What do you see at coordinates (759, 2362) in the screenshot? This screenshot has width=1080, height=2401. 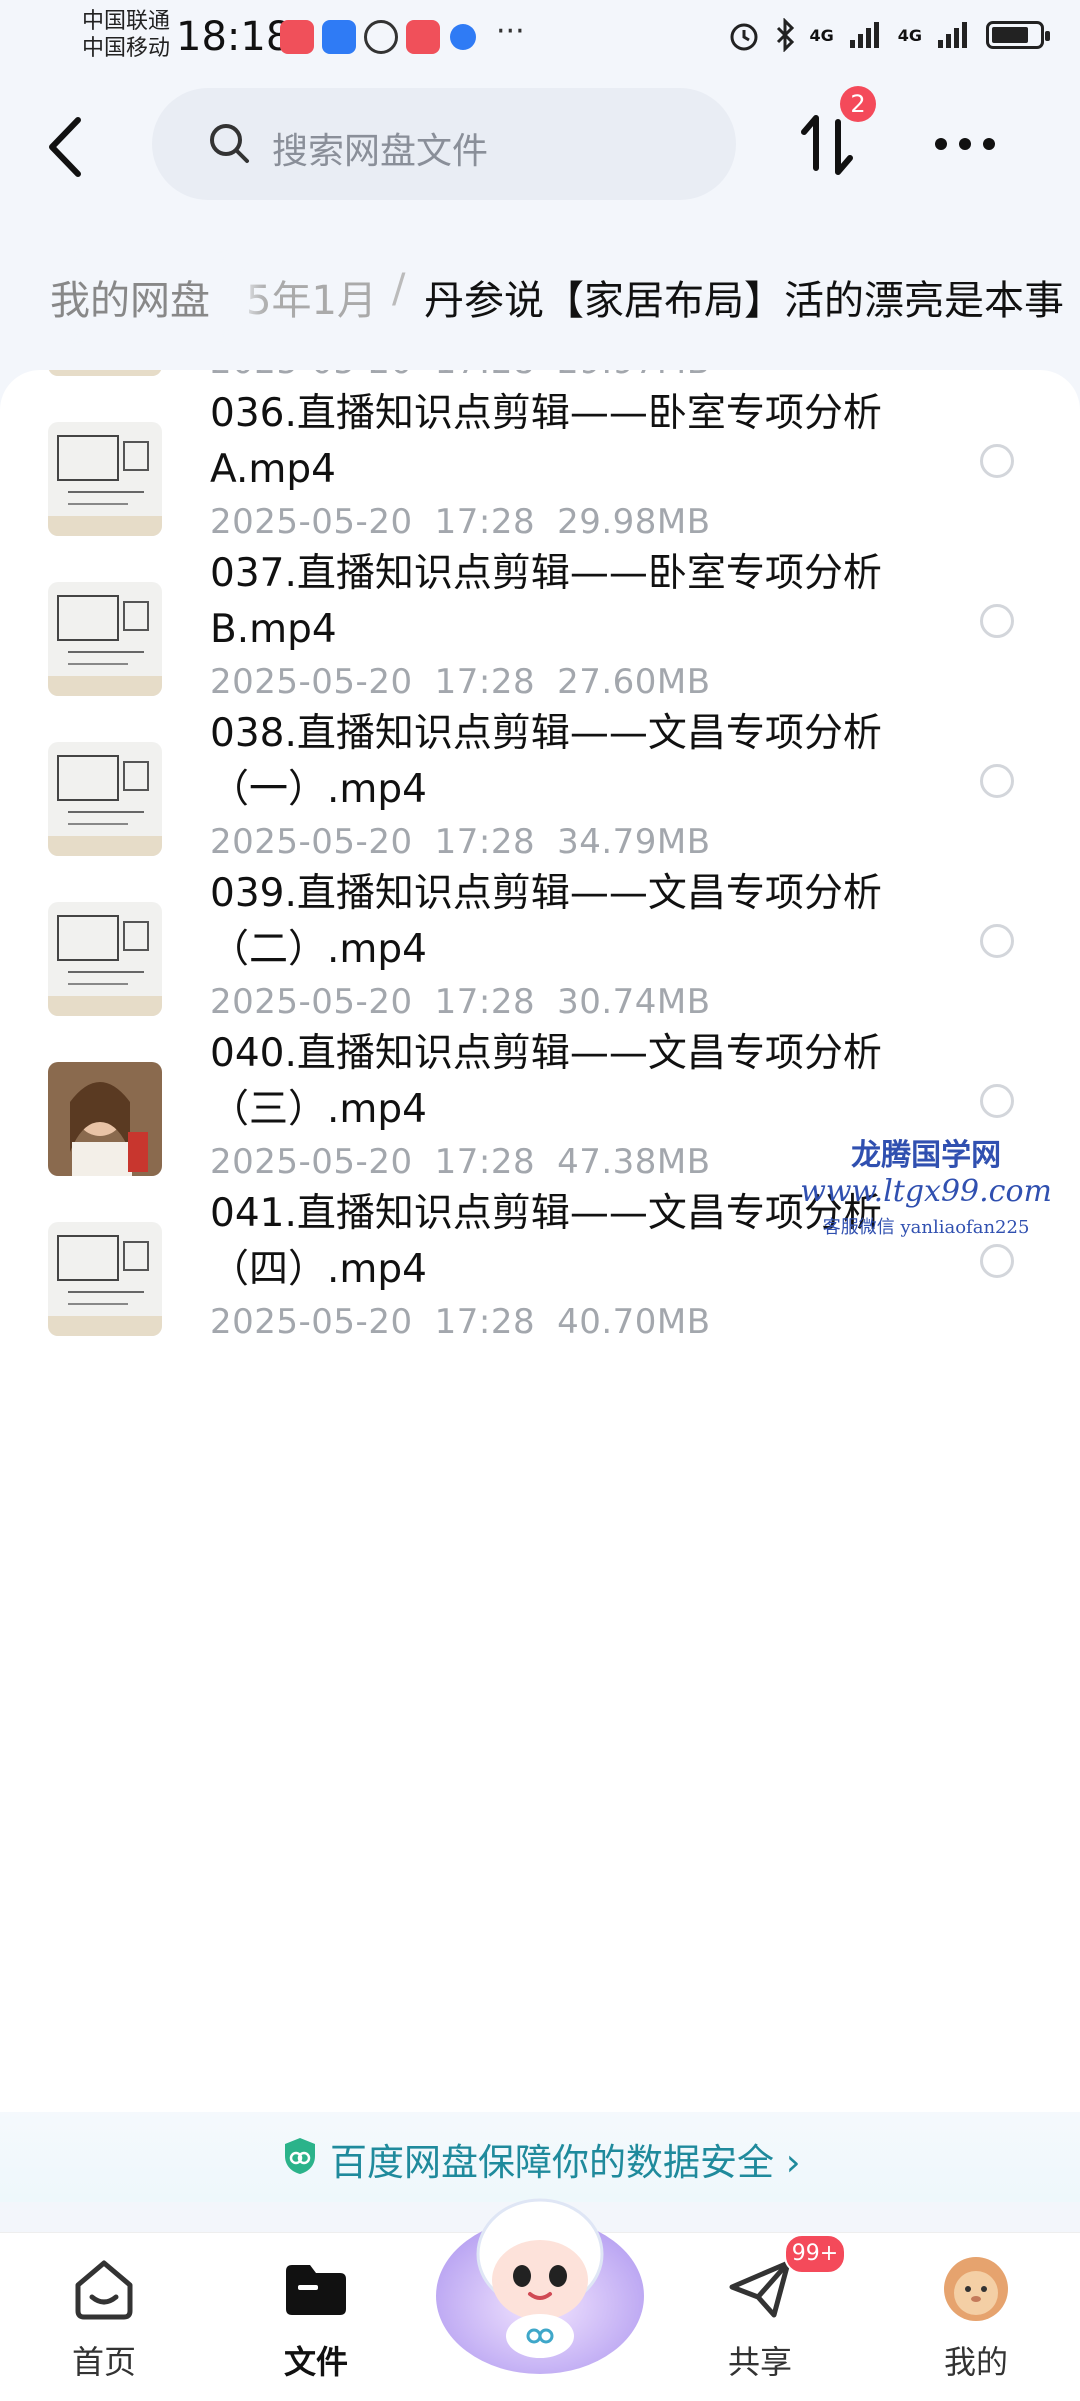 I see `tab-share-label: 共享` at bounding box center [759, 2362].